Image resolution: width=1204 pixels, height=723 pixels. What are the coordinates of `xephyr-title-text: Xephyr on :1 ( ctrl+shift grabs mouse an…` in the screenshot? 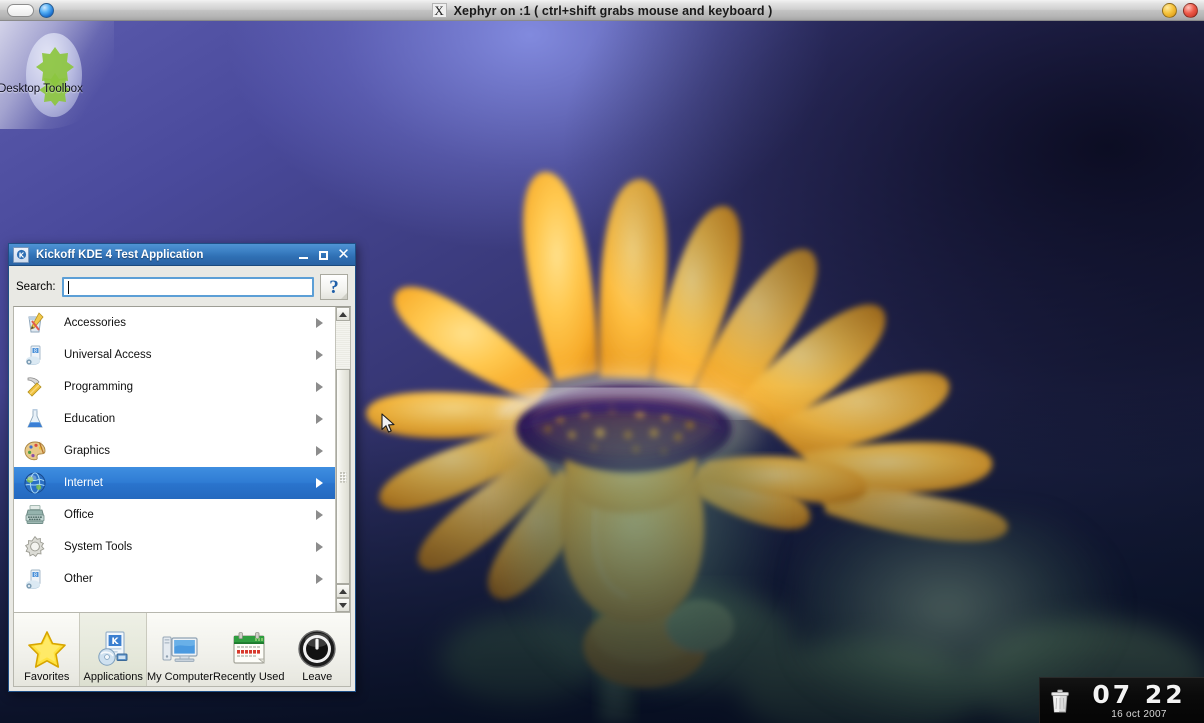 It's located at (613, 10).